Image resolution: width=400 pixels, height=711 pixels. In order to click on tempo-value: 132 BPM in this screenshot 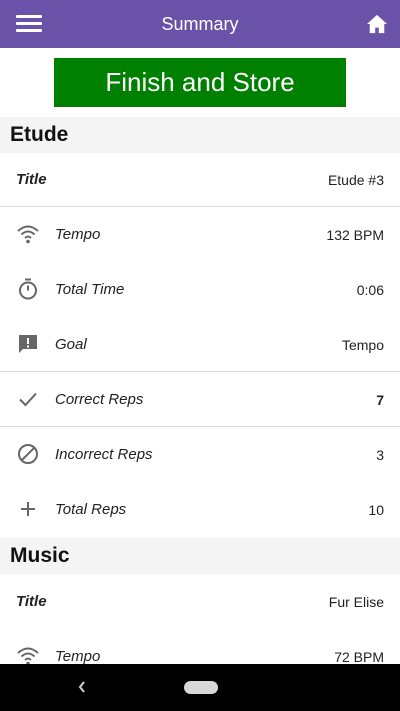, I will do `click(355, 234)`.